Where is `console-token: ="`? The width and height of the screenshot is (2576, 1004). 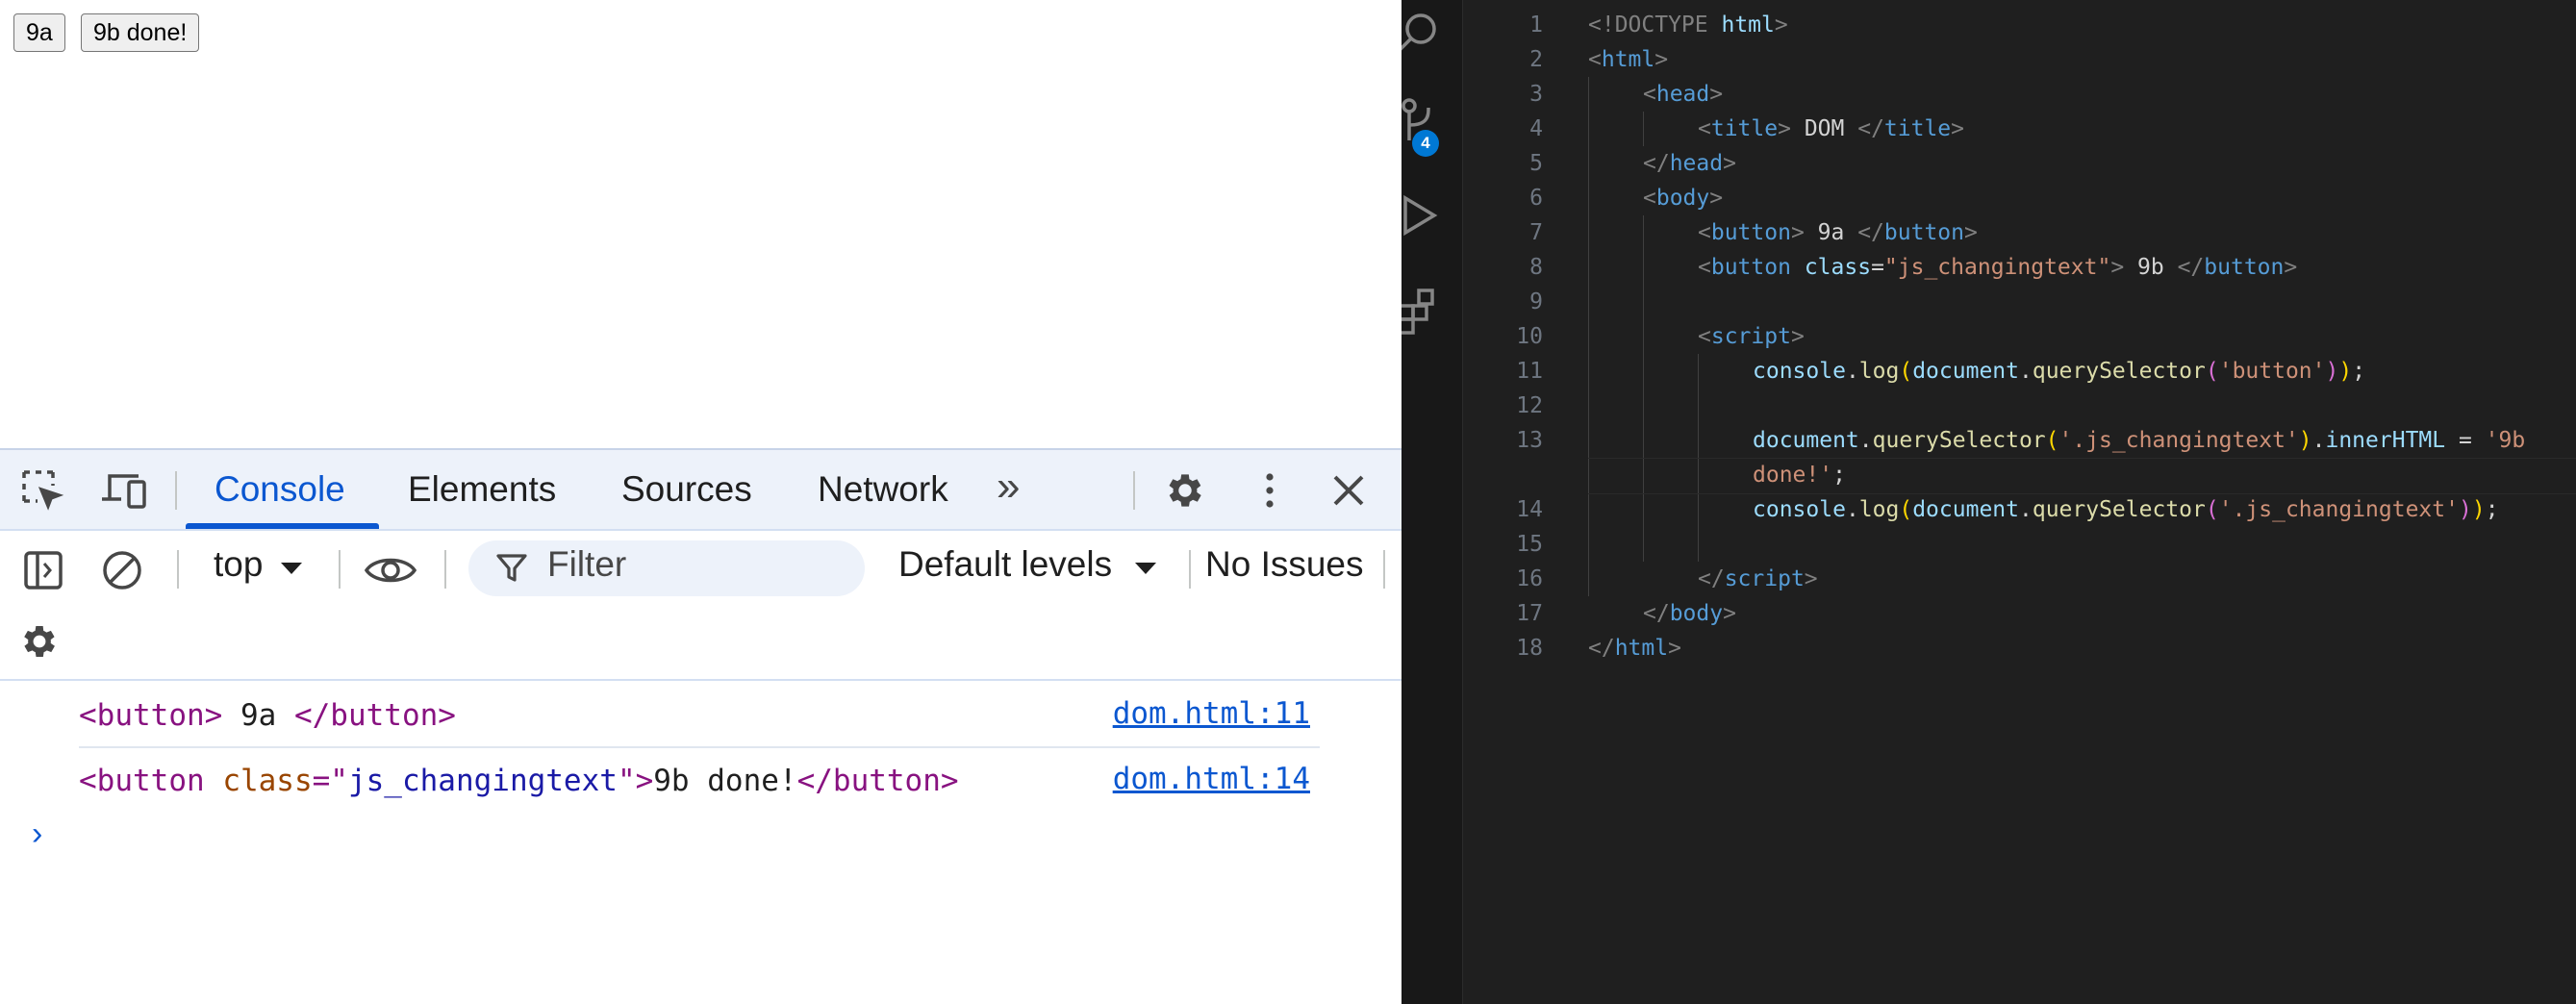
console-token: =" is located at coordinates (330, 781).